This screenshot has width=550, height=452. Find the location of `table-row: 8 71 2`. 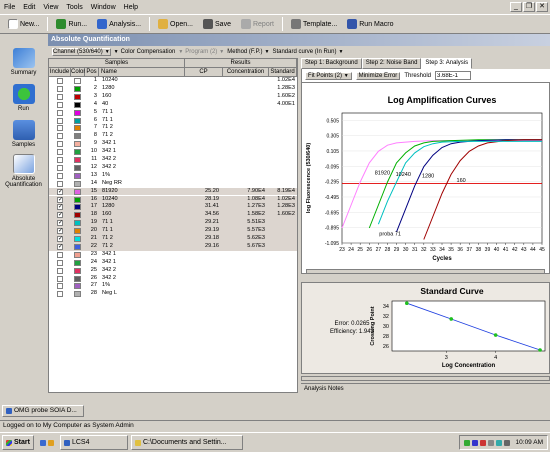

table-row: 8 71 2 is located at coordinates (173, 136).